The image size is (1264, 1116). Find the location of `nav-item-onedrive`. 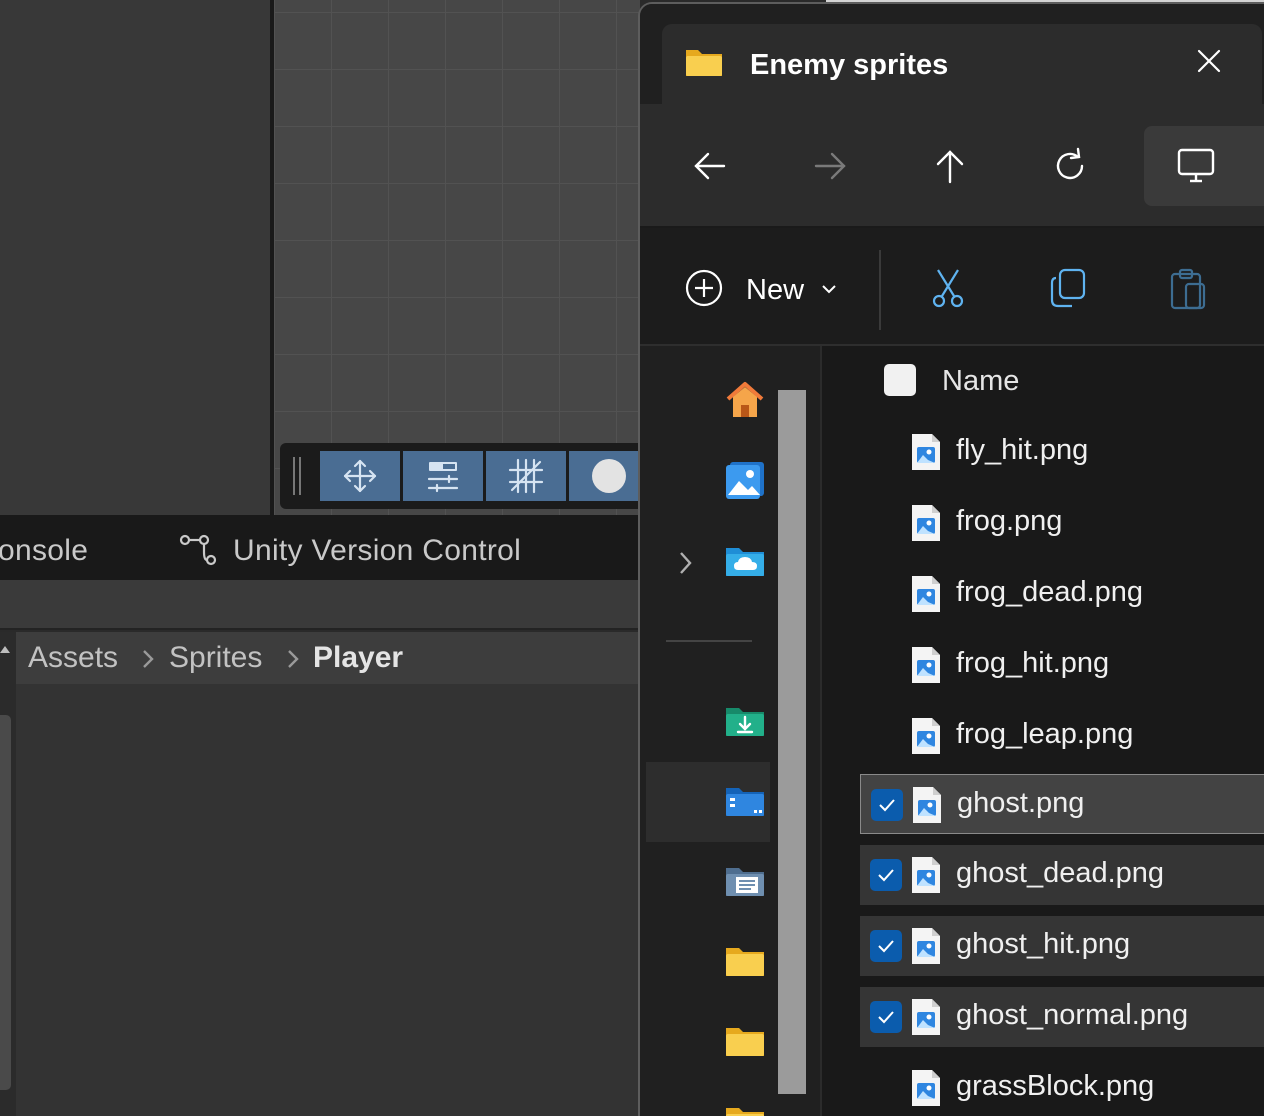

nav-item-onedrive is located at coordinates (745, 561).